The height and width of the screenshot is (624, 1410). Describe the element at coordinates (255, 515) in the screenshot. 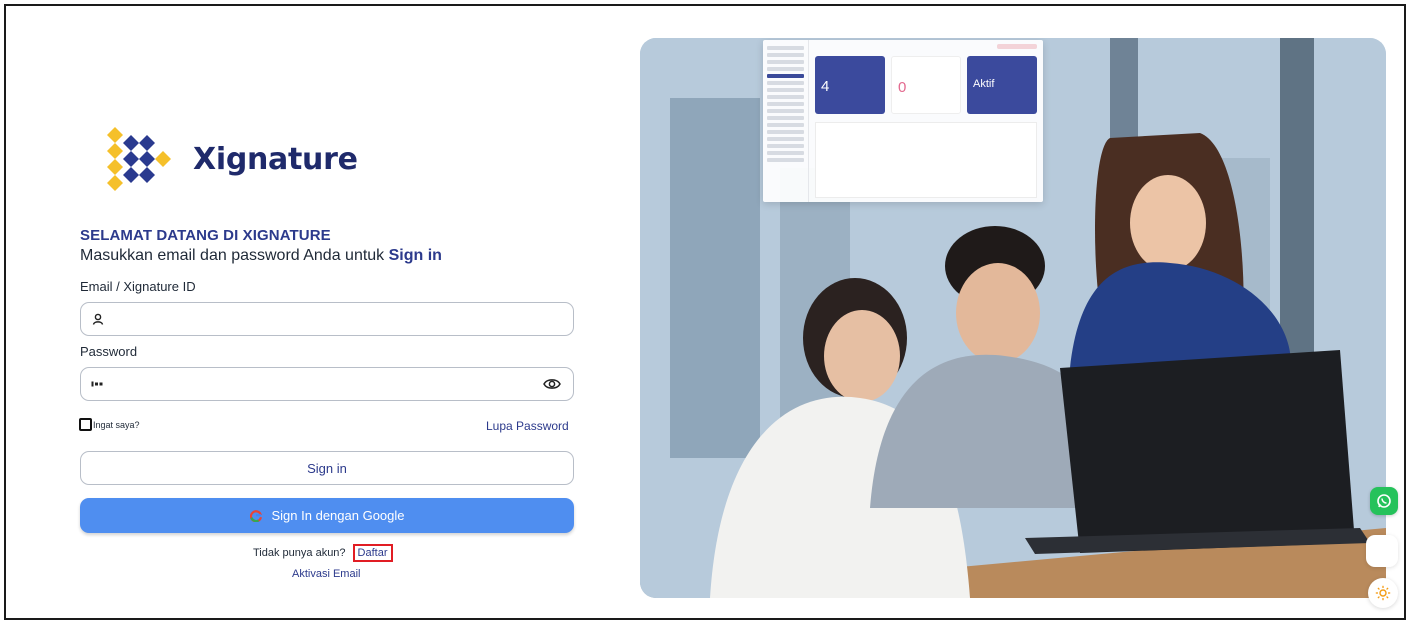

I see `google-icon` at that location.